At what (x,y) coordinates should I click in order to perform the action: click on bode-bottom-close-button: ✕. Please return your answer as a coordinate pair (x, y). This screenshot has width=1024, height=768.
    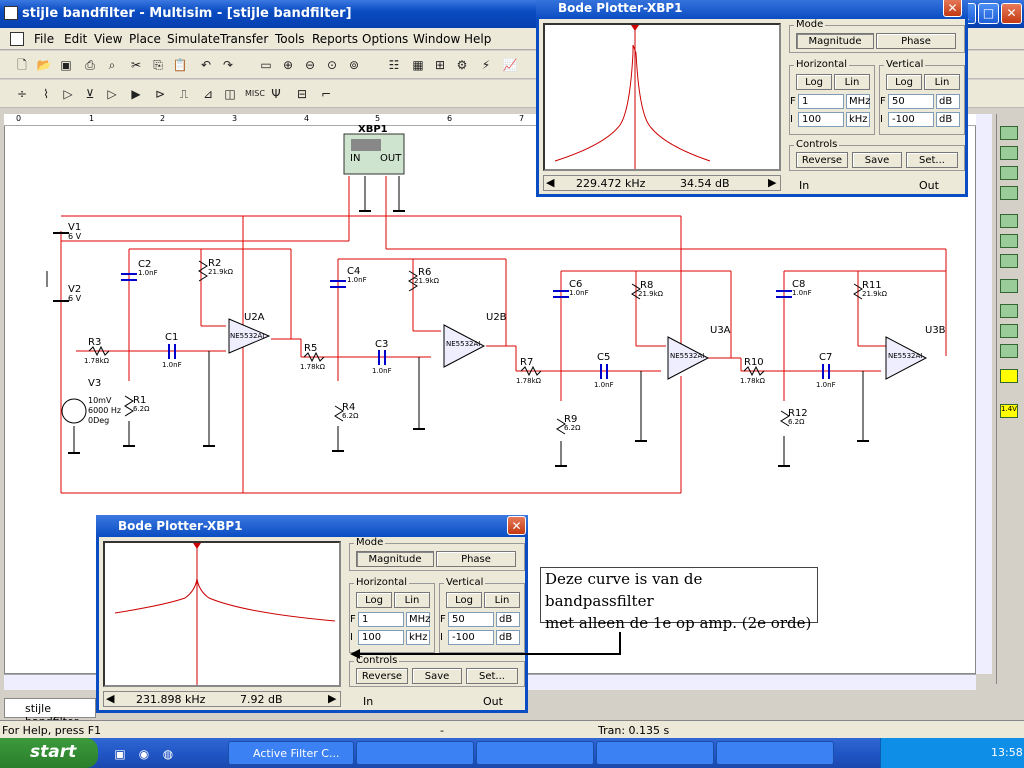
    Looking at the image, I should click on (516, 525).